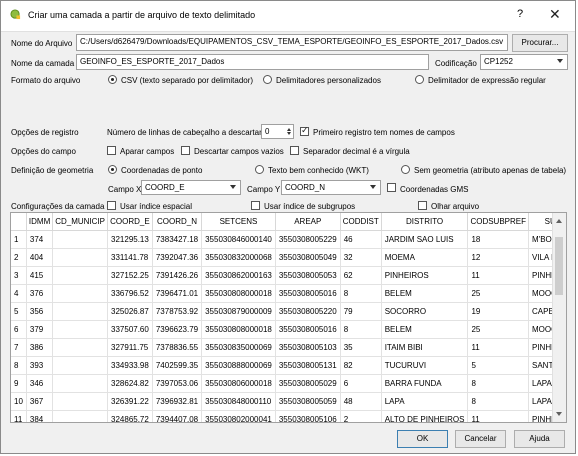 The height and width of the screenshot is (456, 578). I want to click on table-cell: 3550308005103, so click(308, 347).